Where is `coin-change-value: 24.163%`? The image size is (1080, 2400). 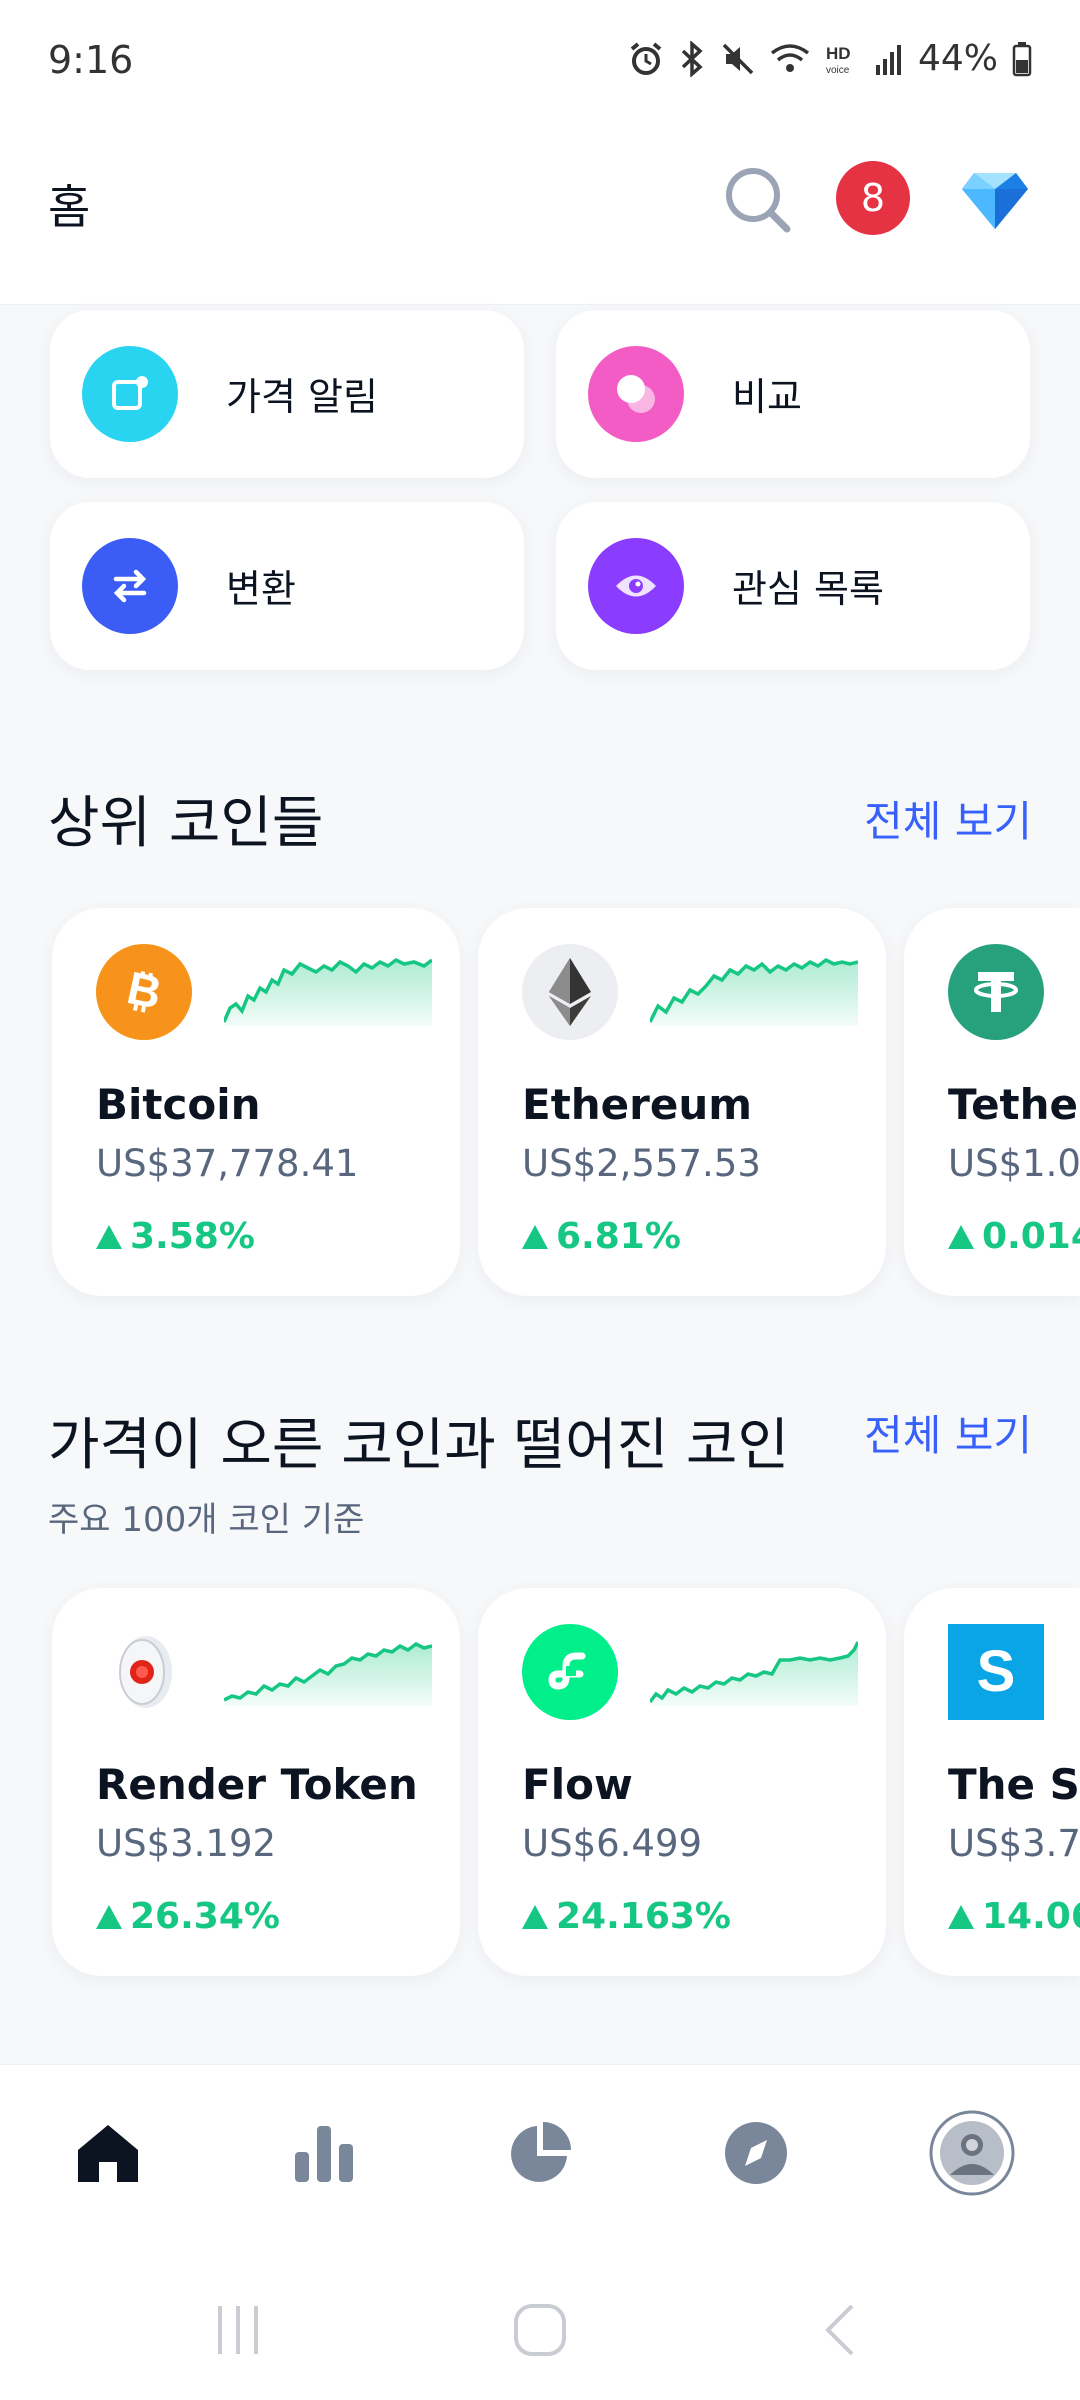 coin-change-value: 24.163% is located at coordinates (643, 1916).